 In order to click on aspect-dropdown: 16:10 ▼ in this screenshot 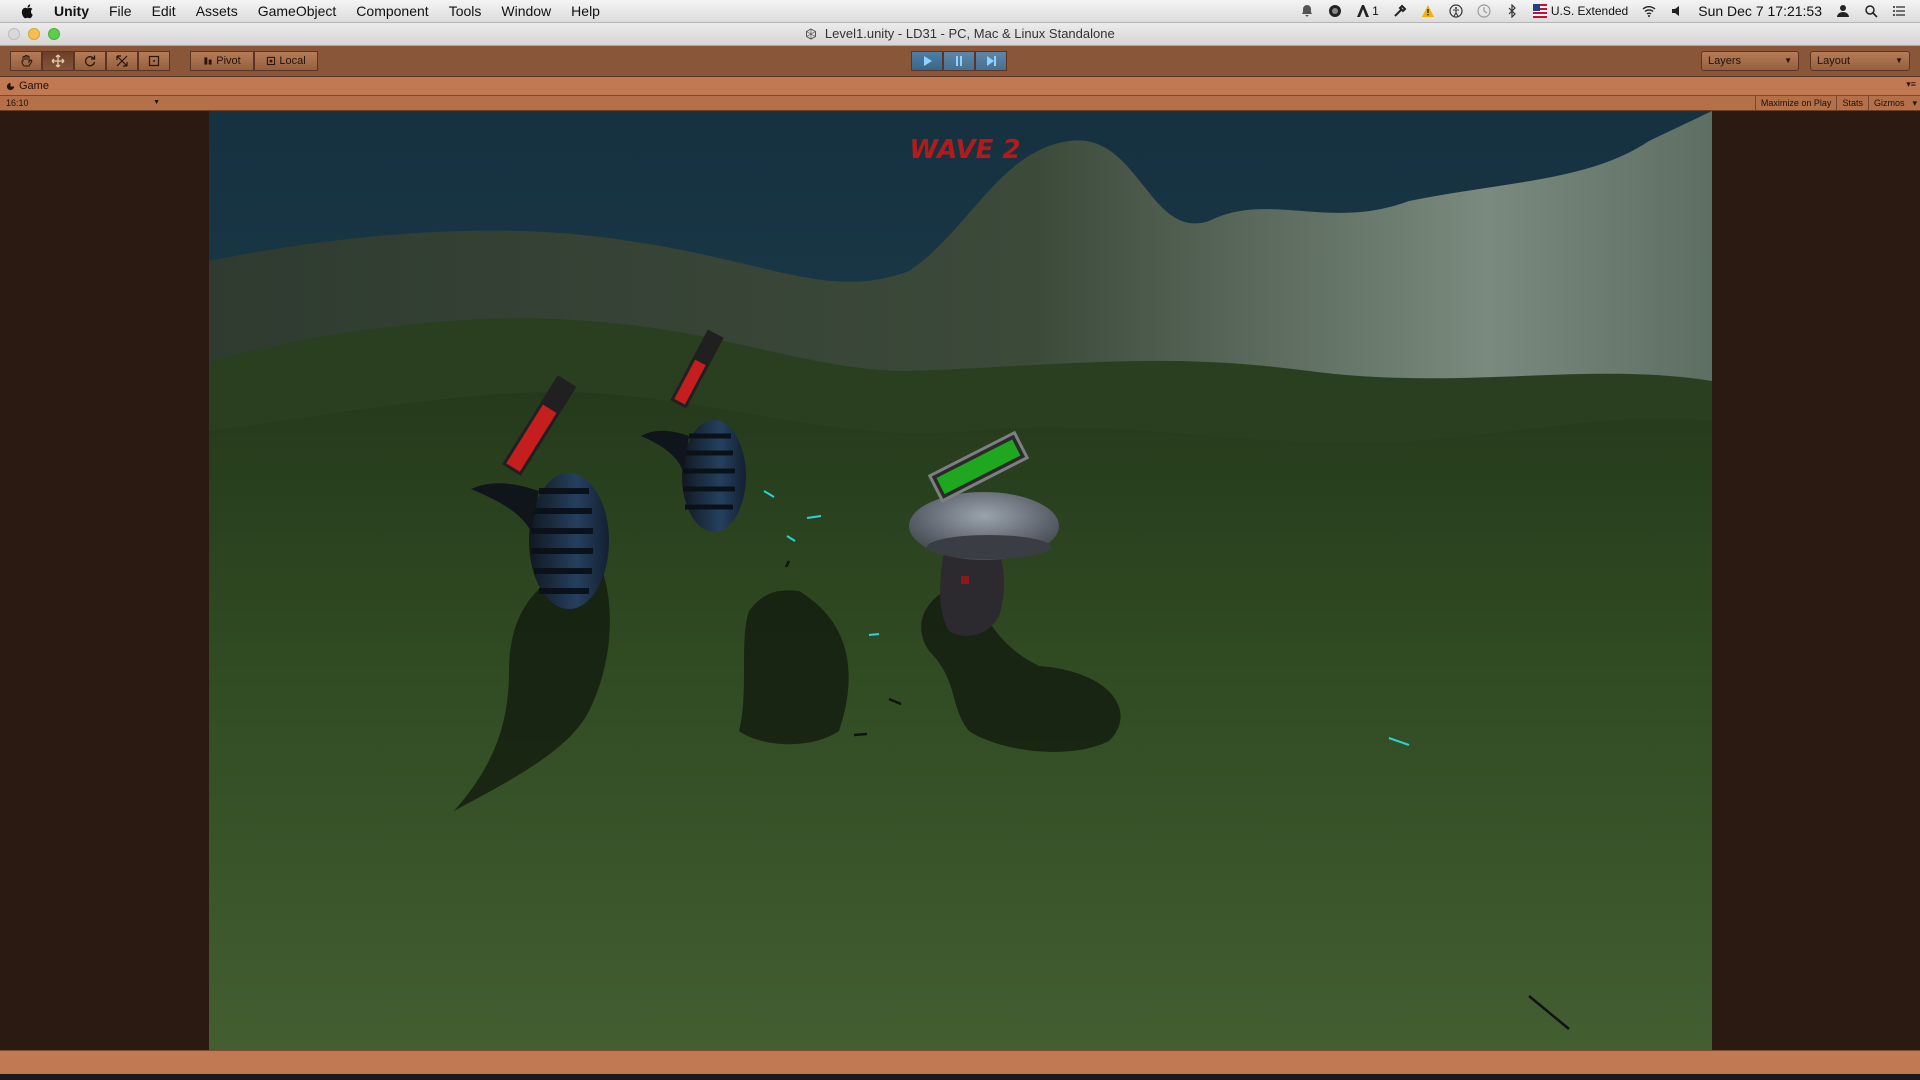, I will do `click(85, 103)`.